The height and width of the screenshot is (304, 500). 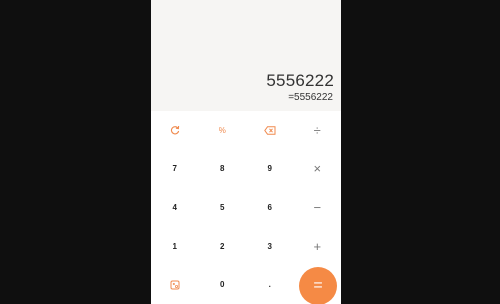 What do you see at coordinates (223, 284) in the screenshot?
I see `digit-0-button: 0` at bounding box center [223, 284].